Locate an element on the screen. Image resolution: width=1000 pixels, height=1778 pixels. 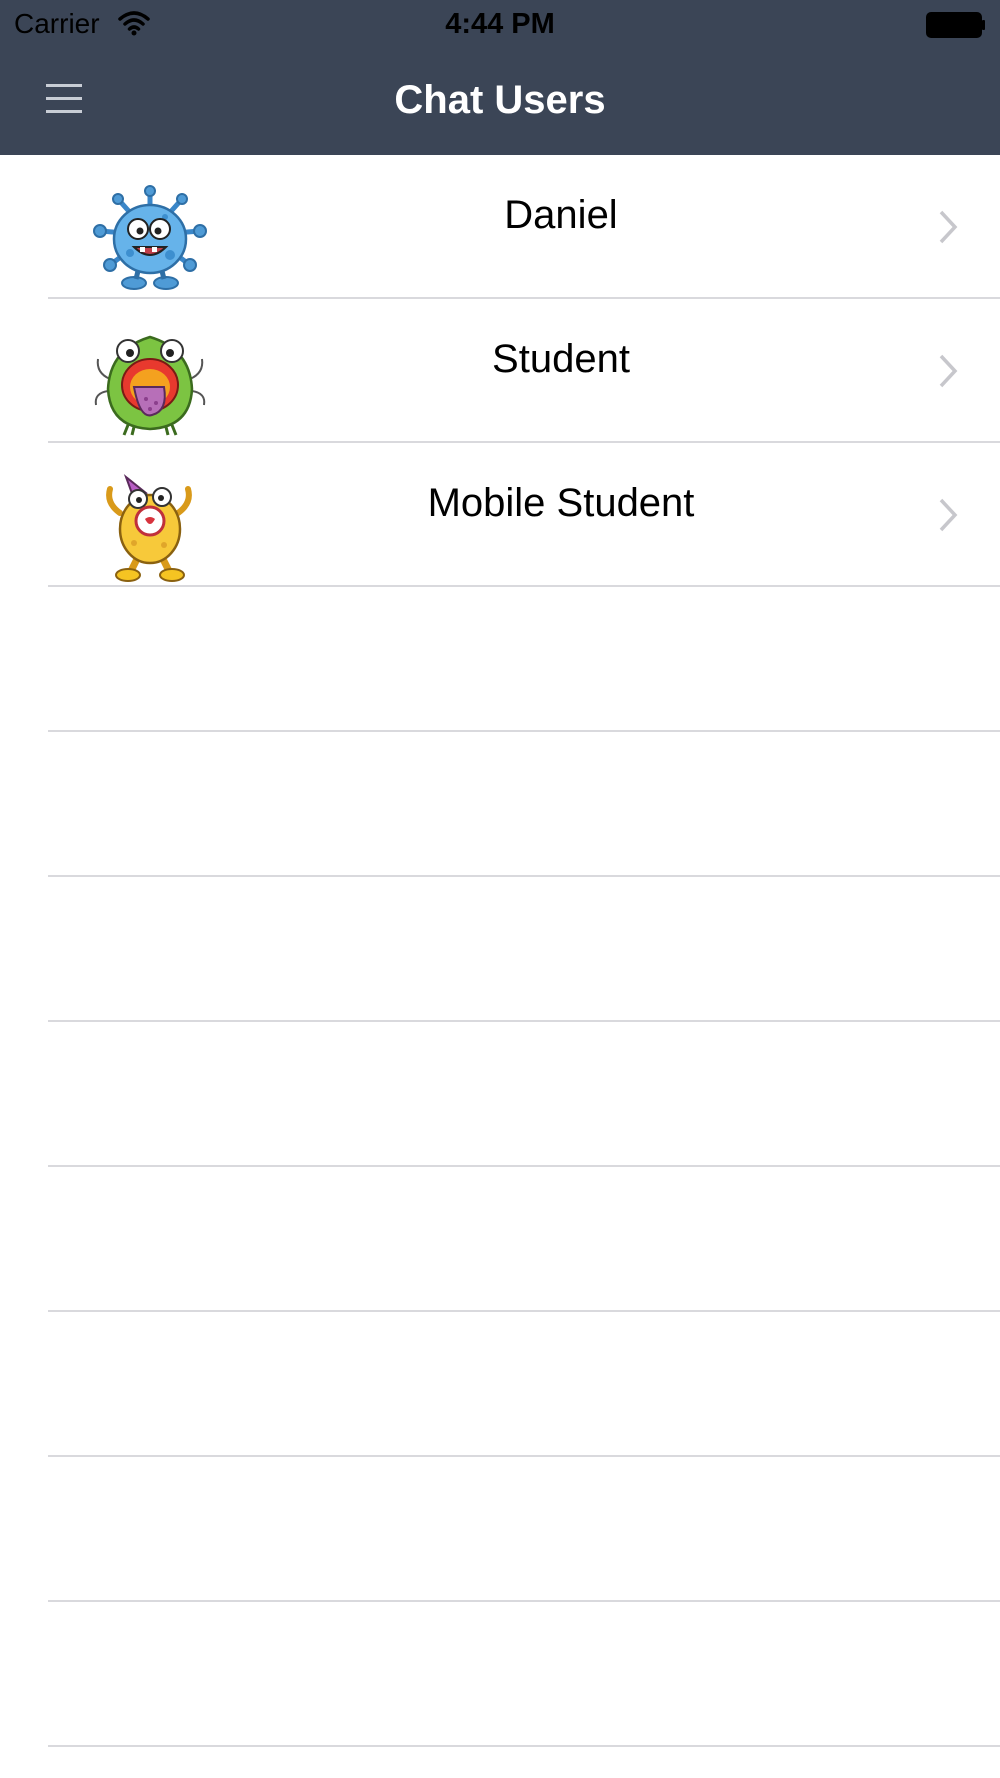
user-name: Mobile Student is located at coordinates (561, 503).